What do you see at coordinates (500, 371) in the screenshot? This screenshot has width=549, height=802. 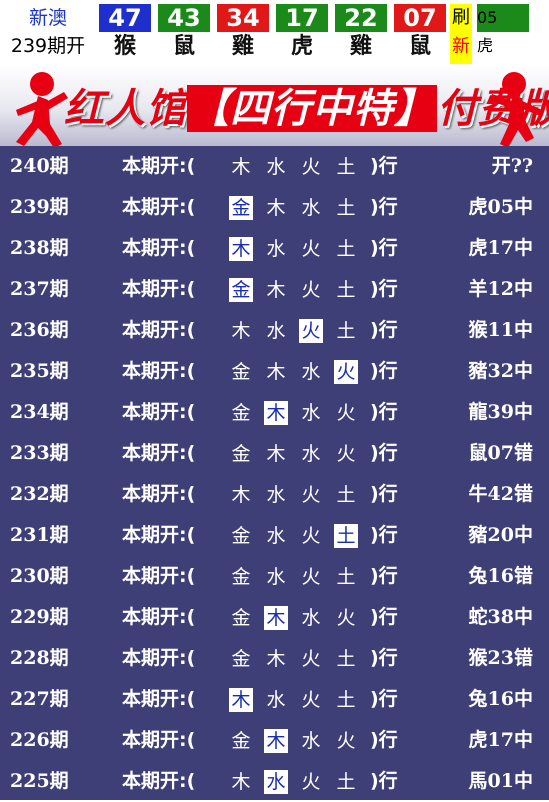 I see `record-result: 豬32中` at bounding box center [500, 371].